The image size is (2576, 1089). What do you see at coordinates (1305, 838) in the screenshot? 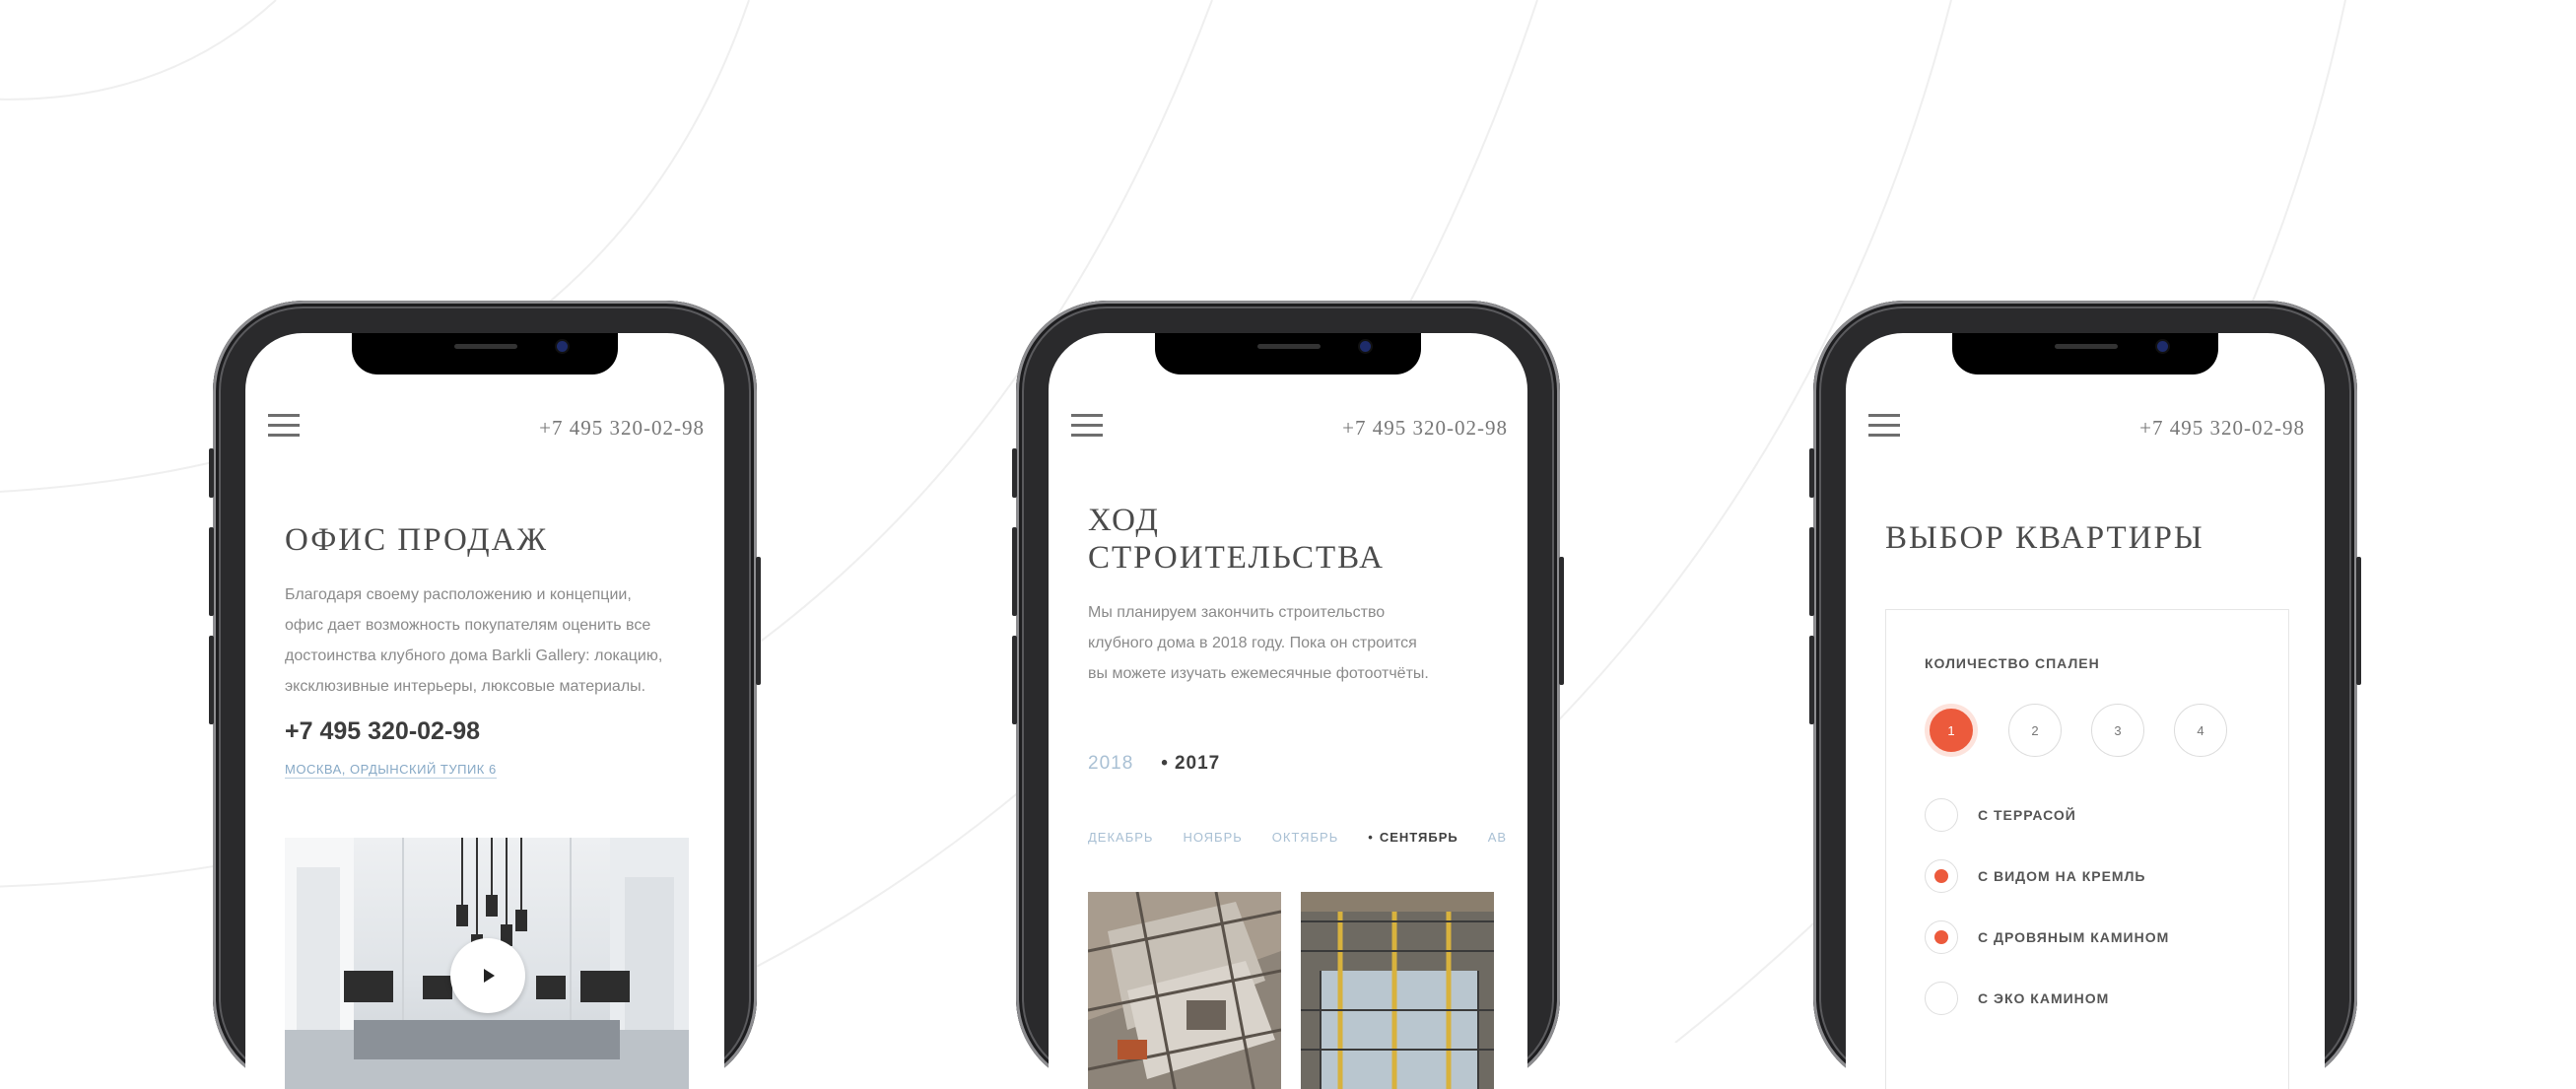
I see `tab-month-october: ОКТЯБРЬ` at bounding box center [1305, 838].